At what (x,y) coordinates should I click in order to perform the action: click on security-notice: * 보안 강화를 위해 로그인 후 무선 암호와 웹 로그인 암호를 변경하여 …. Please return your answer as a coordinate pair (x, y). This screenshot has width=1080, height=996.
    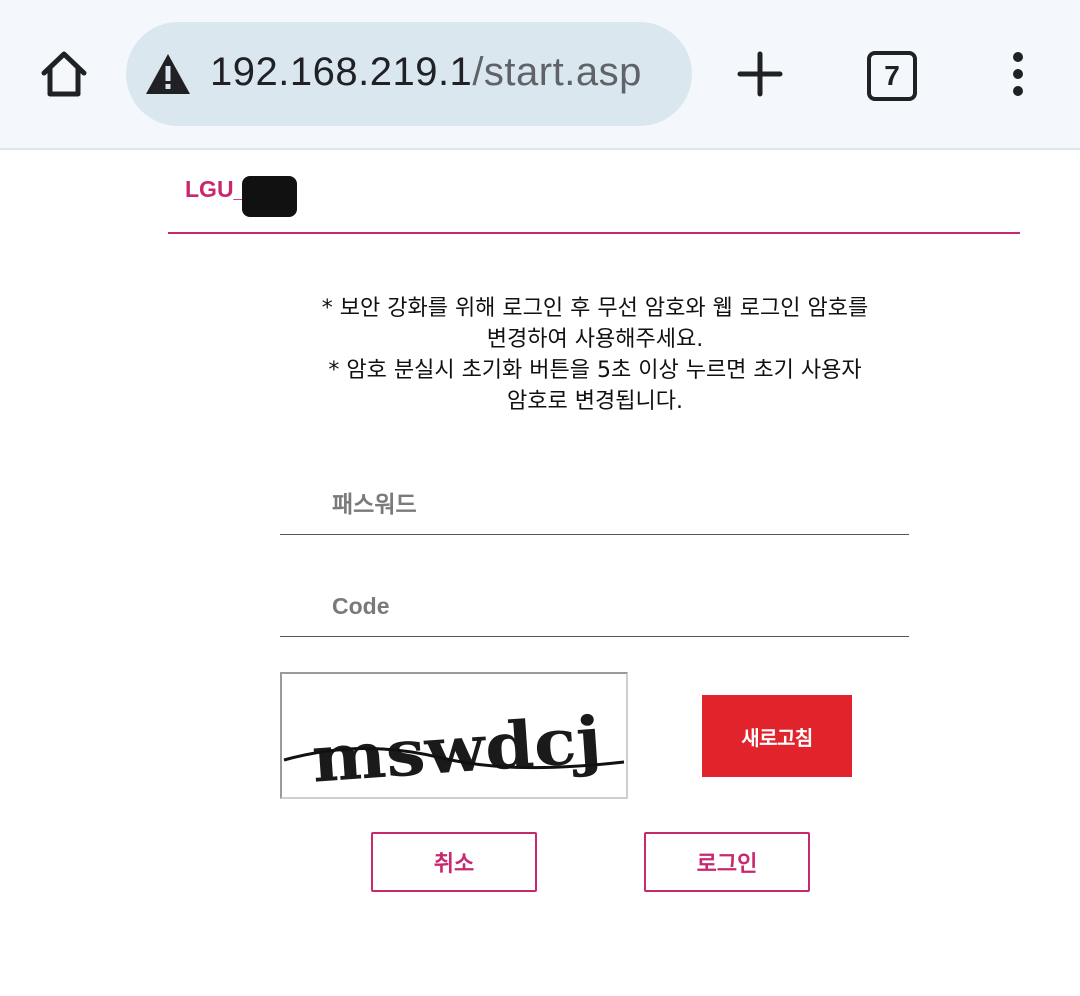
    Looking at the image, I should click on (595, 355).